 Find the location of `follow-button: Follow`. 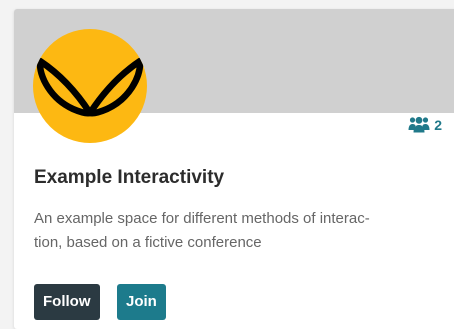

follow-button: Follow is located at coordinates (67, 302).